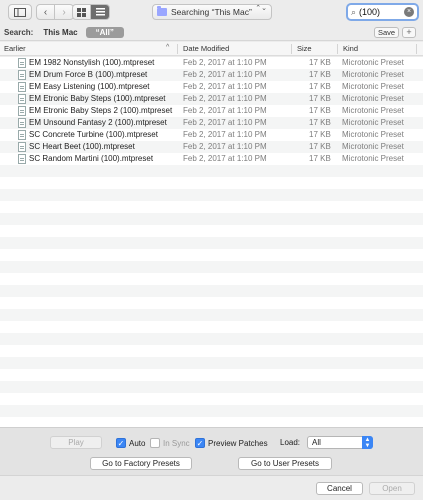  I want to click on go-to-factory-presets-button: Go to Factory Presets, so click(141, 463).